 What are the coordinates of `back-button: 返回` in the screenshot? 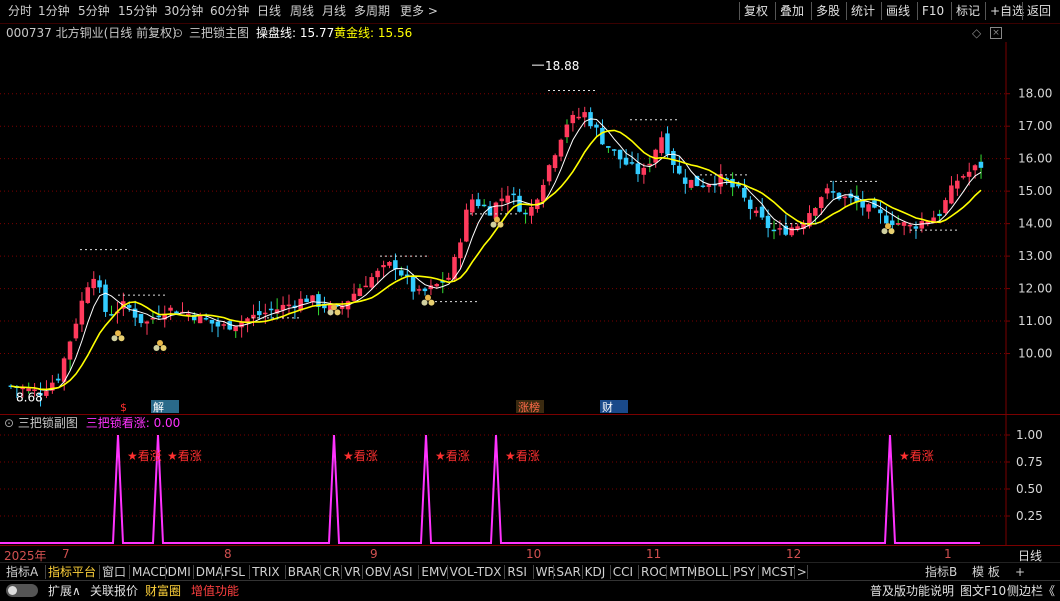 It's located at (1038, 11).